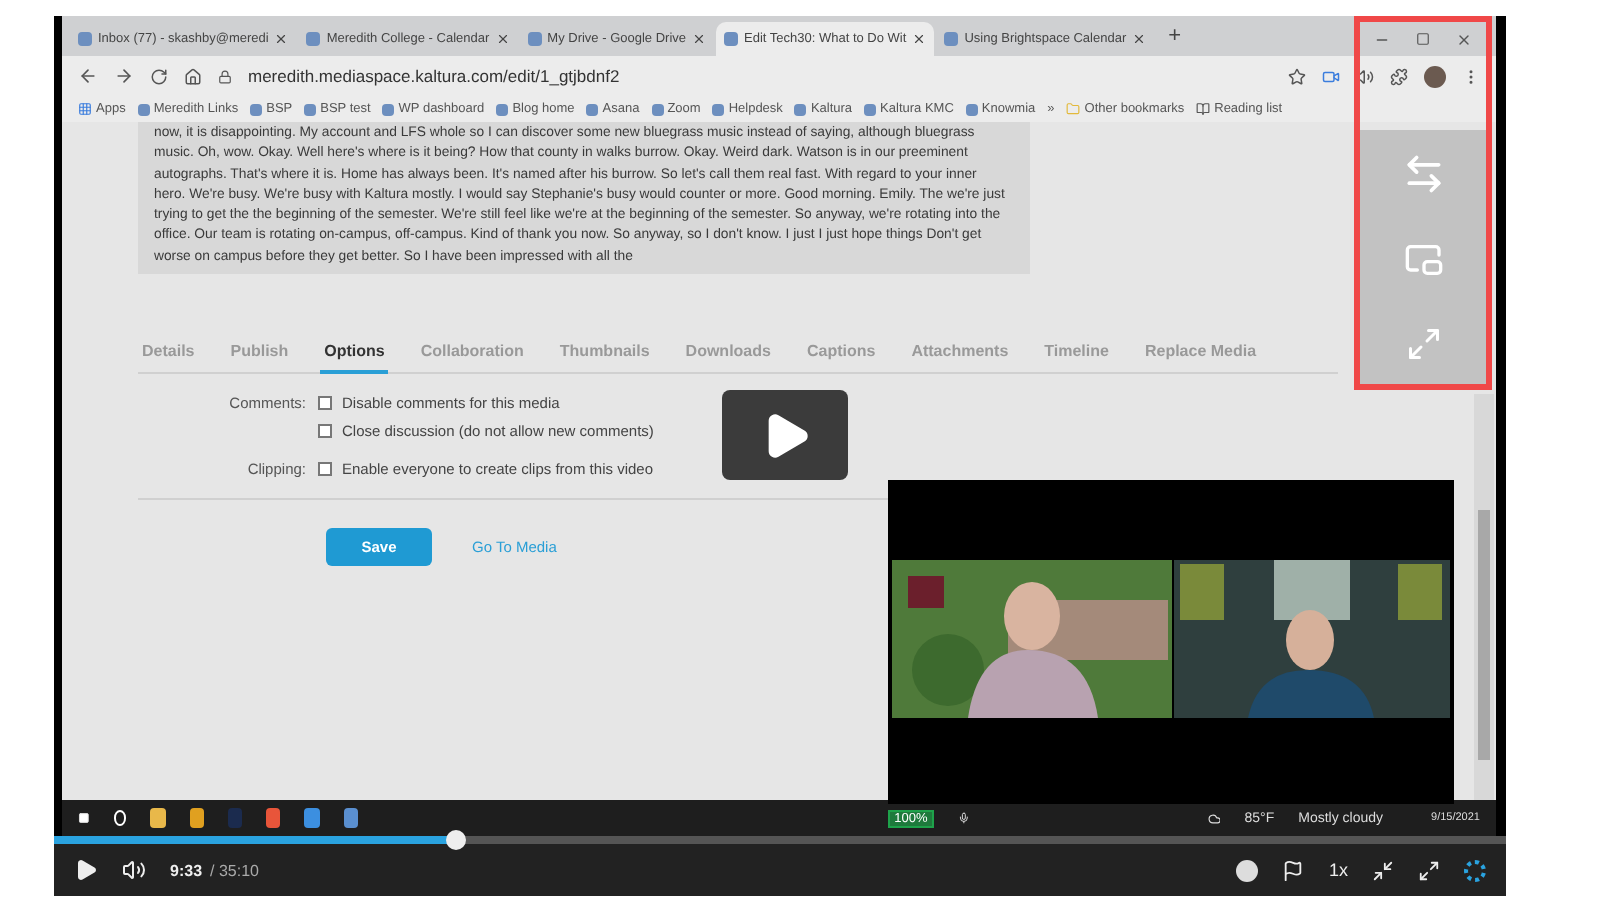  What do you see at coordinates (1429, 870) in the screenshot?
I see `fullscreen-icon` at bounding box center [1429, 870].